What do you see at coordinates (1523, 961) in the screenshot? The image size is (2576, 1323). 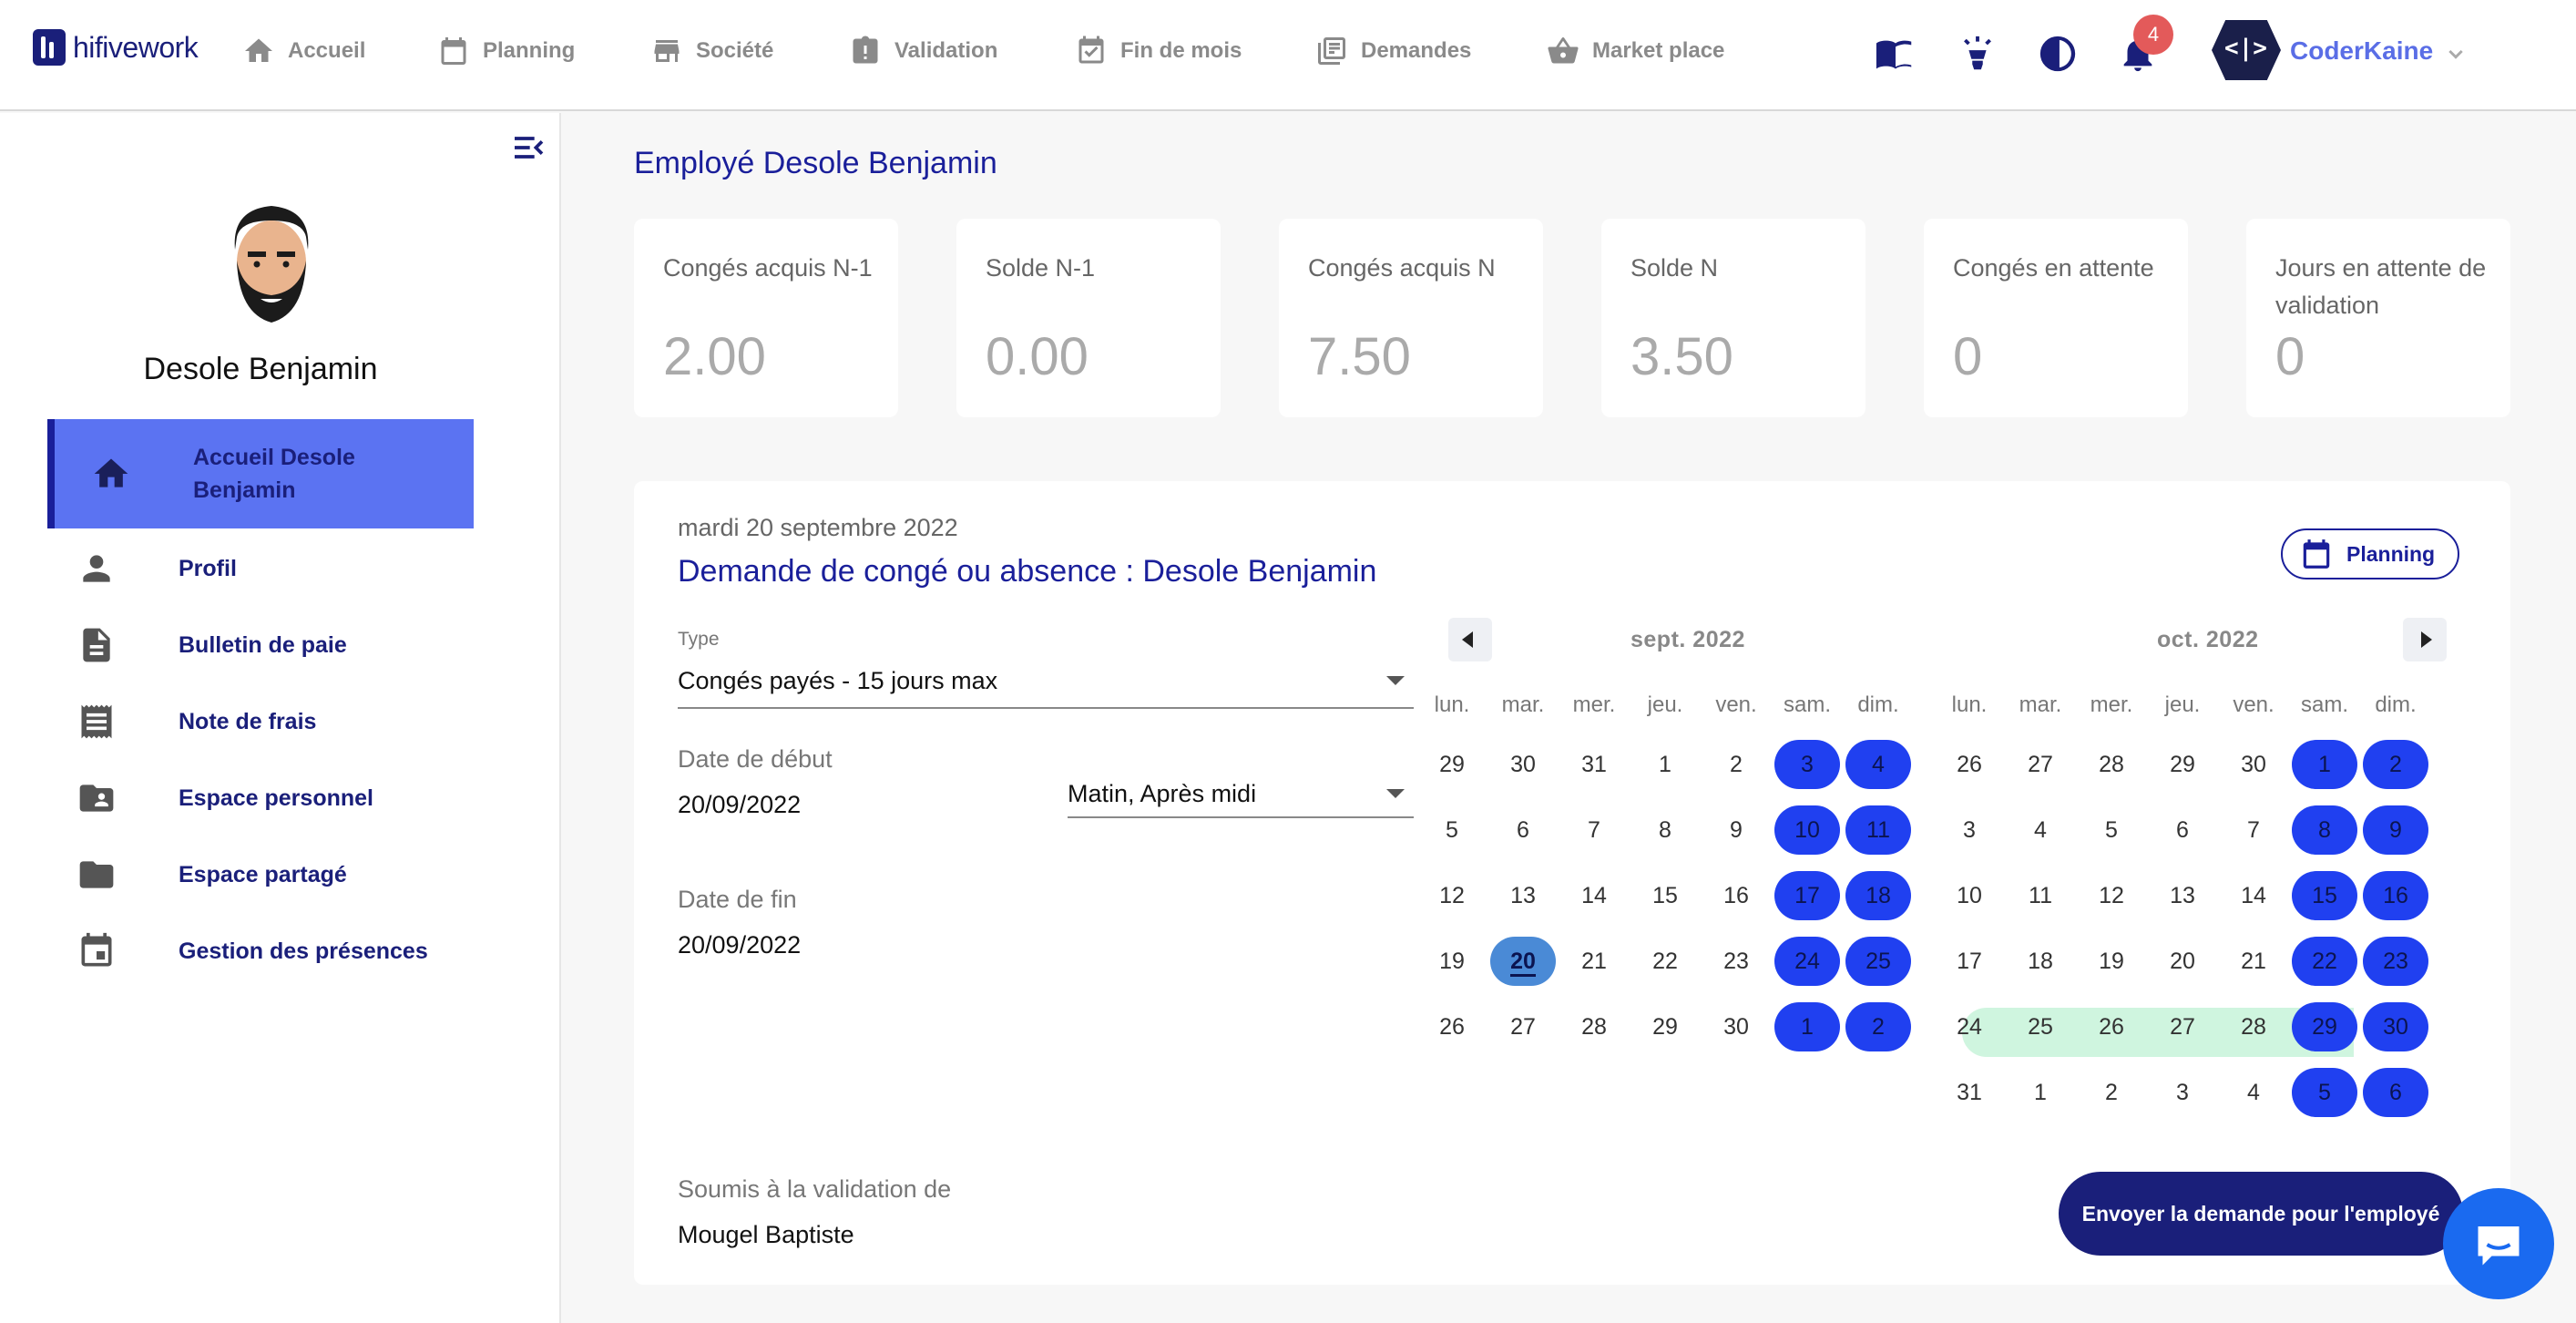 I see `calendar-day-today: 20` at bounding box center [1523, 961].